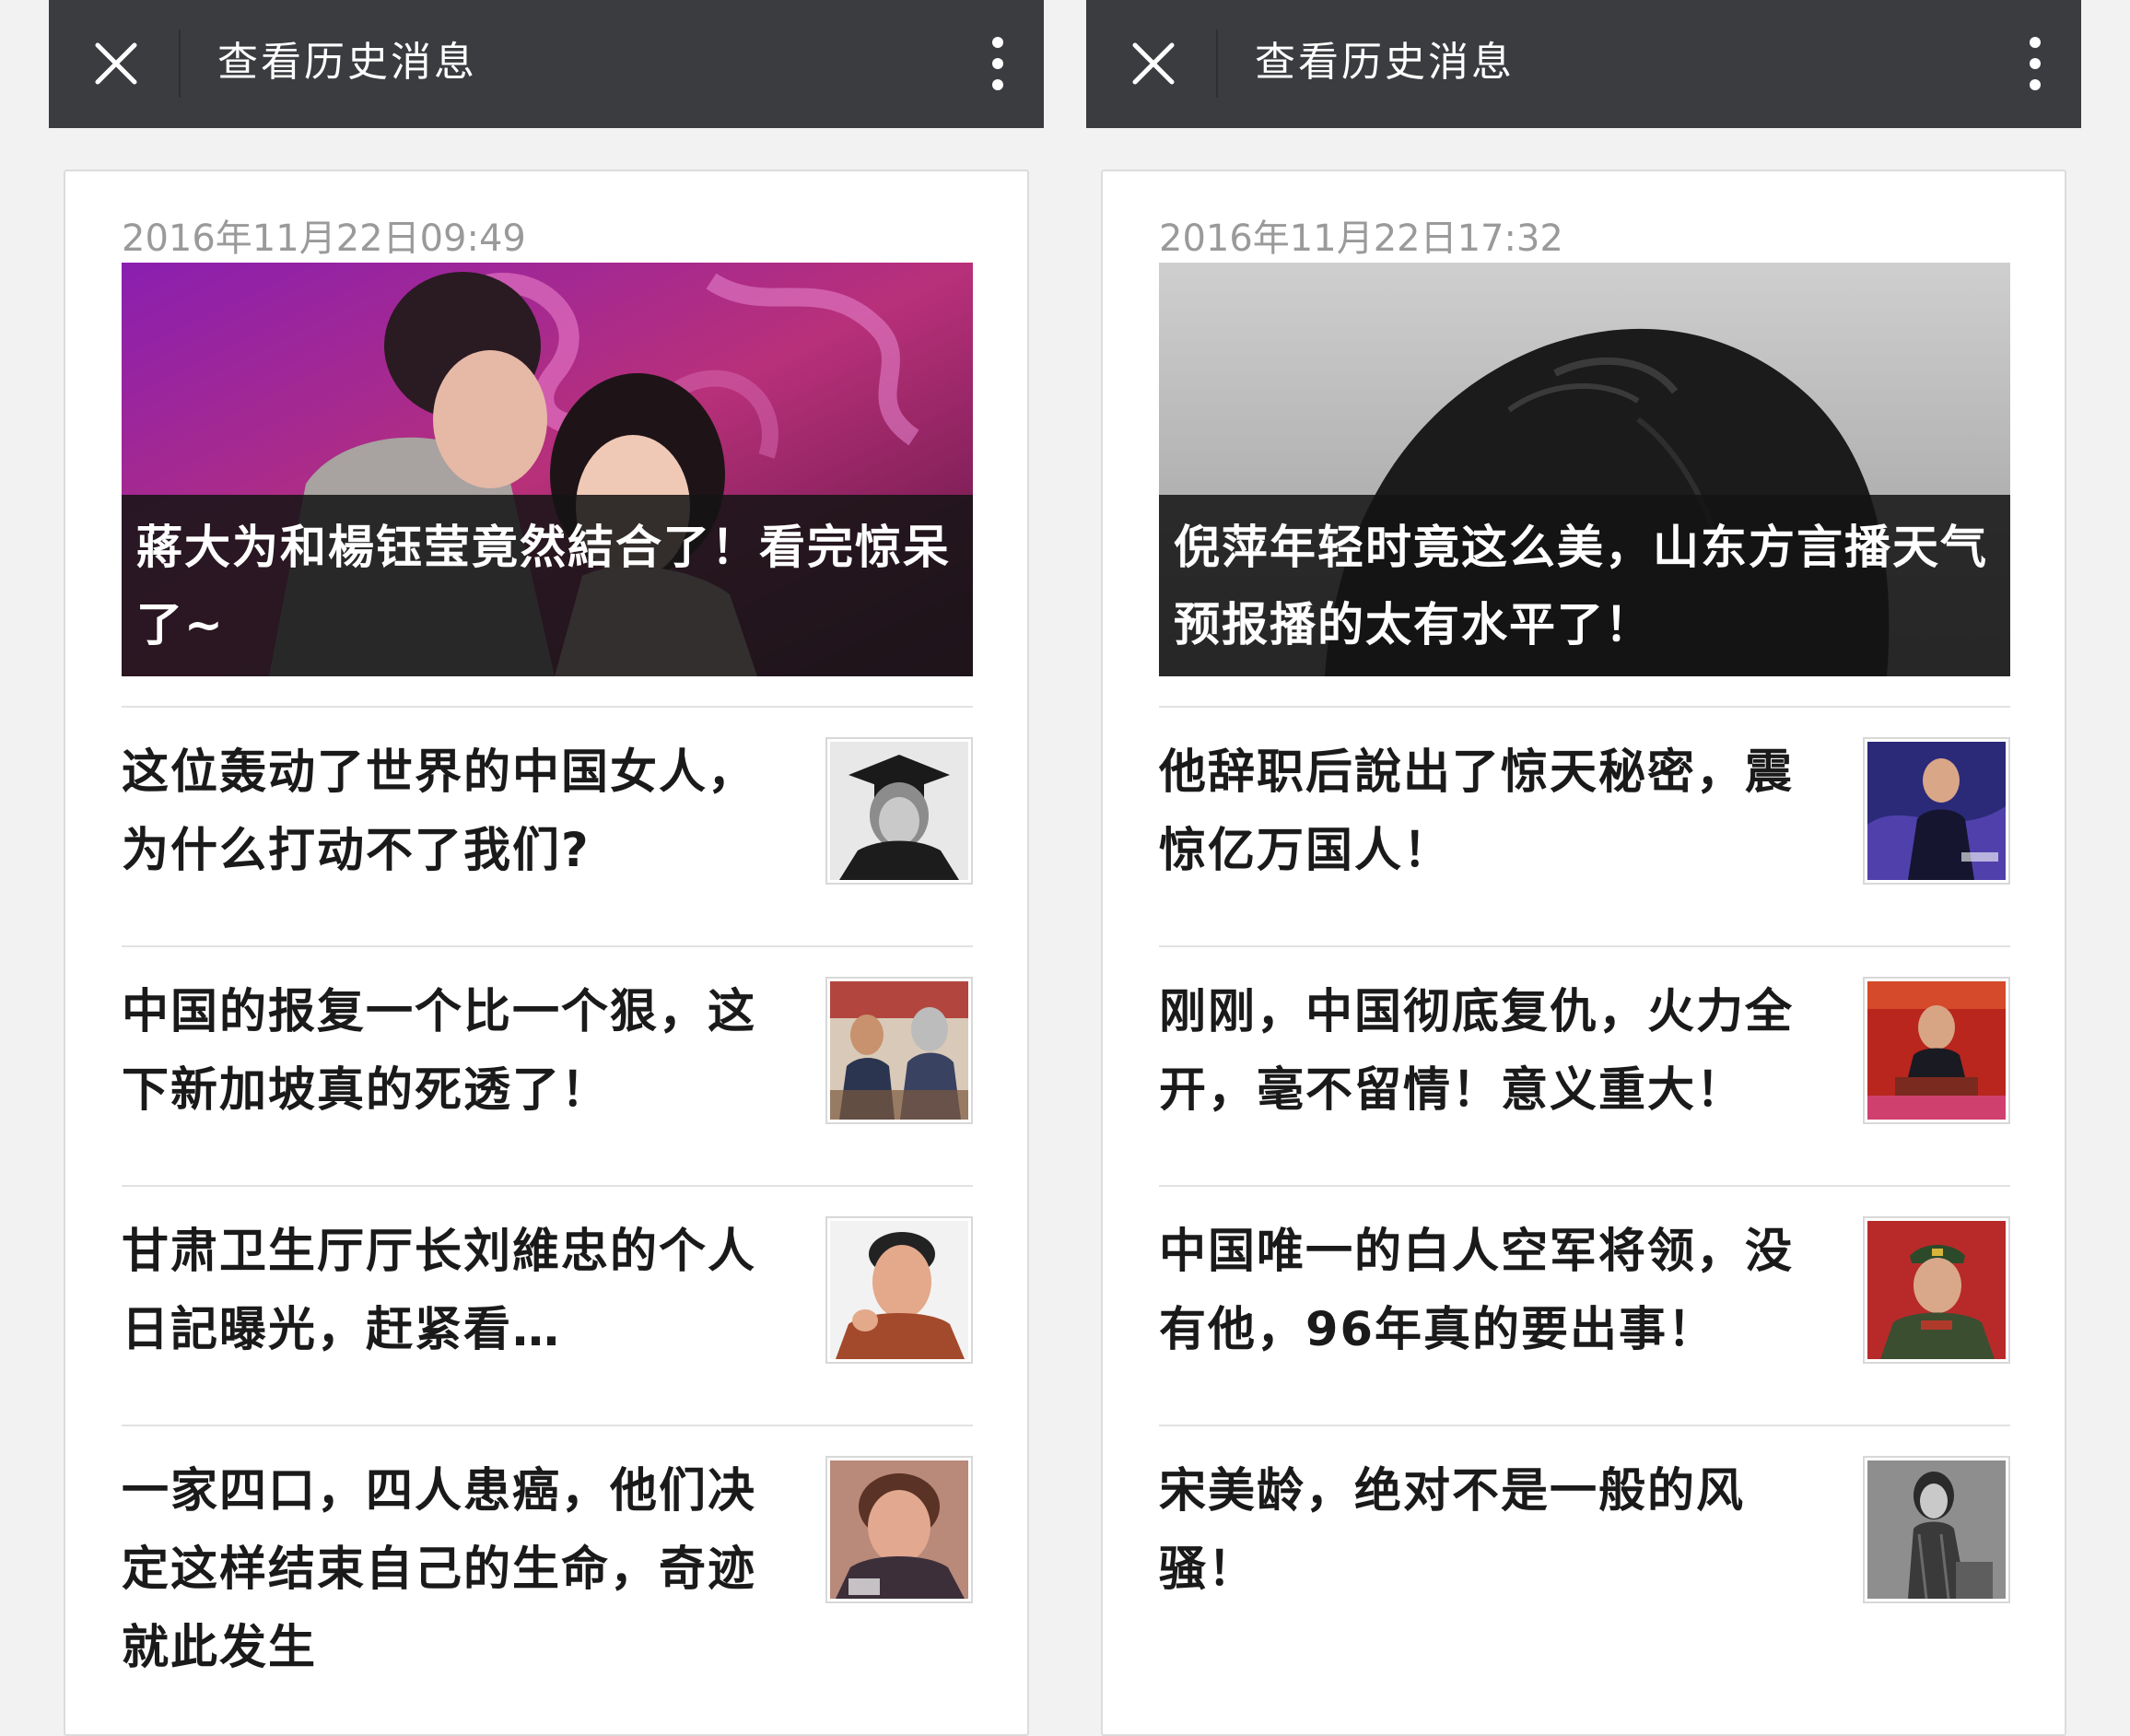 The width and height of the screenshot is (2130, 1736). I want to click on message-timestamp: 2016年11月22日17:32, so click(1361, 238).